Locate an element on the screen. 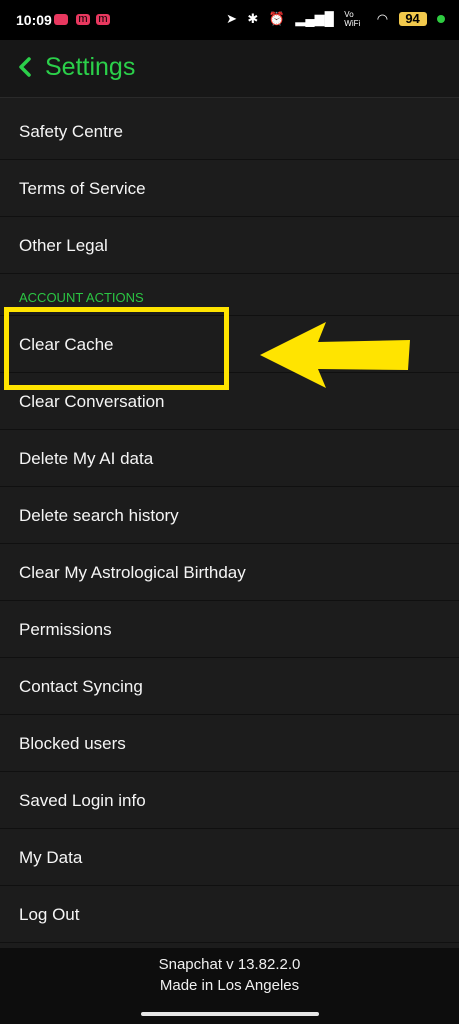 The image size is (459, 1024). app-bar: Settings is located at coordinates (229, 69).